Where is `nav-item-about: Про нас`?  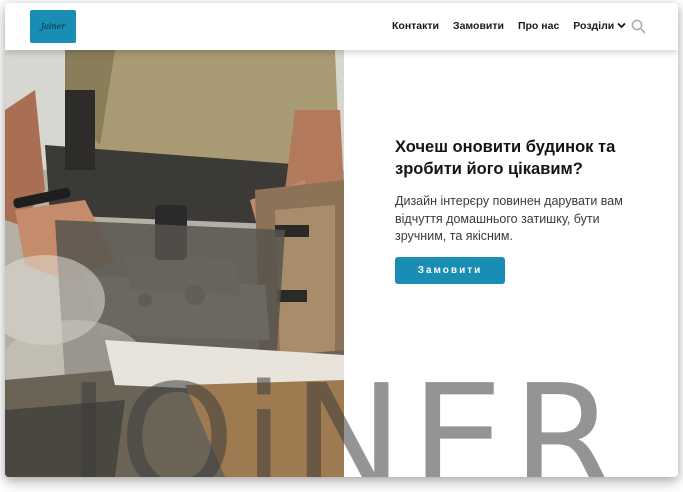 nav-item-about: Про нас is located at coordinates (538, 26).